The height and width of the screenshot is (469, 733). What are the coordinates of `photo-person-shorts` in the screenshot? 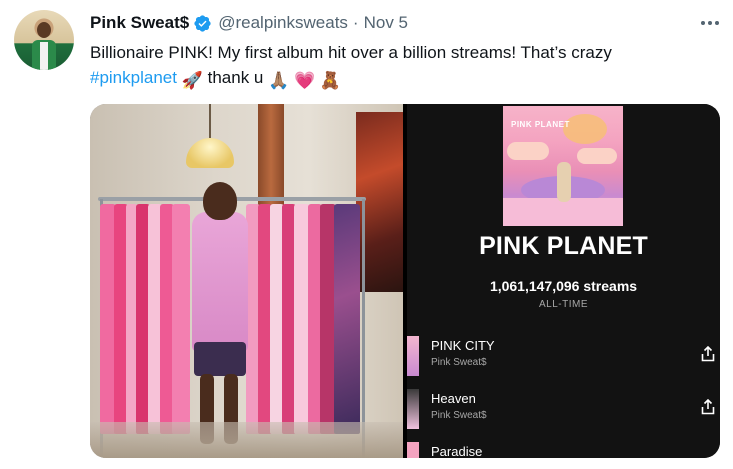 It's located at (220, 359).